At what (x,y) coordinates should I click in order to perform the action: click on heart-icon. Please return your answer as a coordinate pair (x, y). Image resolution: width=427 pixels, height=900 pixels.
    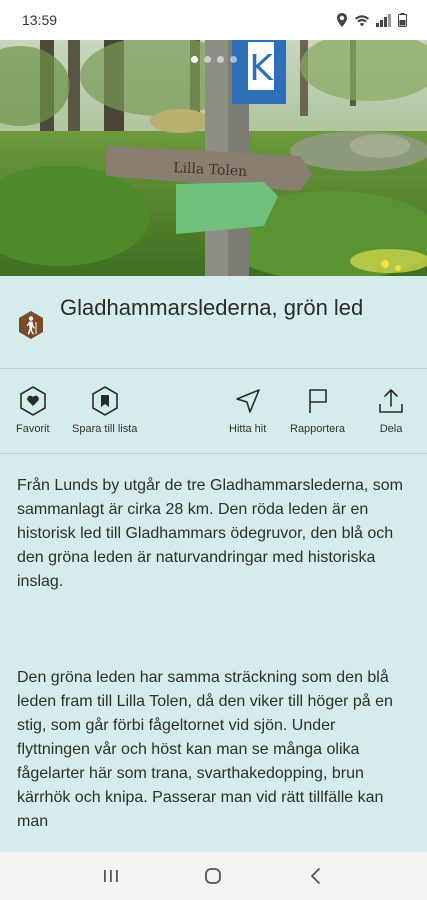
    Looking at the image, I should click on (33, 401).